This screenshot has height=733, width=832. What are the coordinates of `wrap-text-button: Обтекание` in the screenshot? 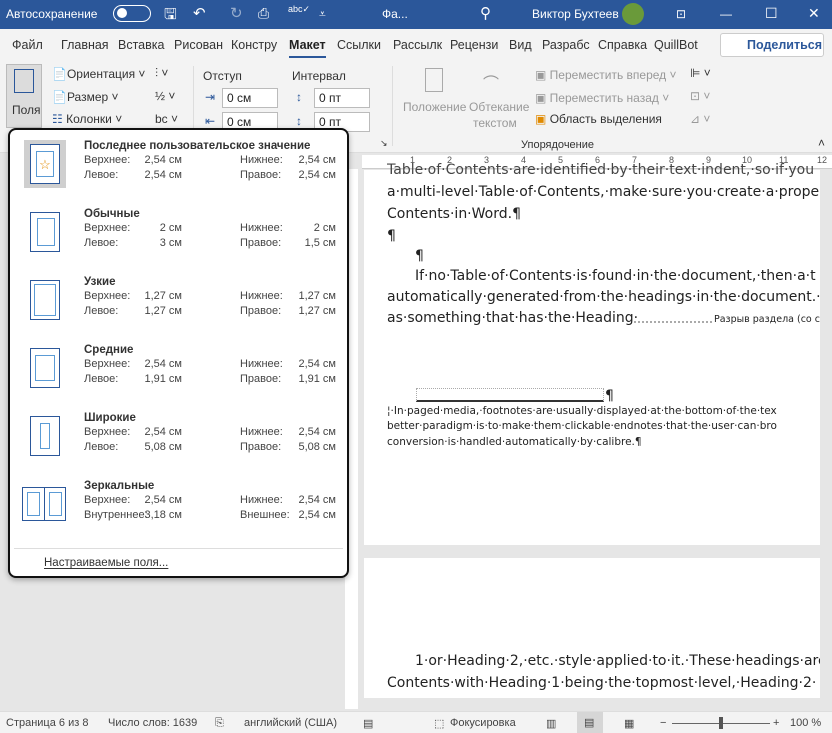 It's located at (499, 107).